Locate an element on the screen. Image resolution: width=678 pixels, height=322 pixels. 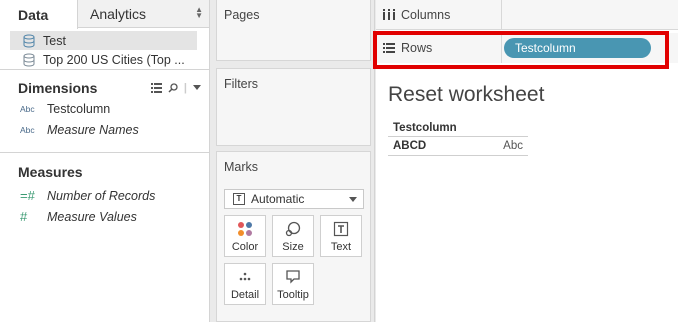
columns-shelf-label: Columns is located at coordinates (439, 14).